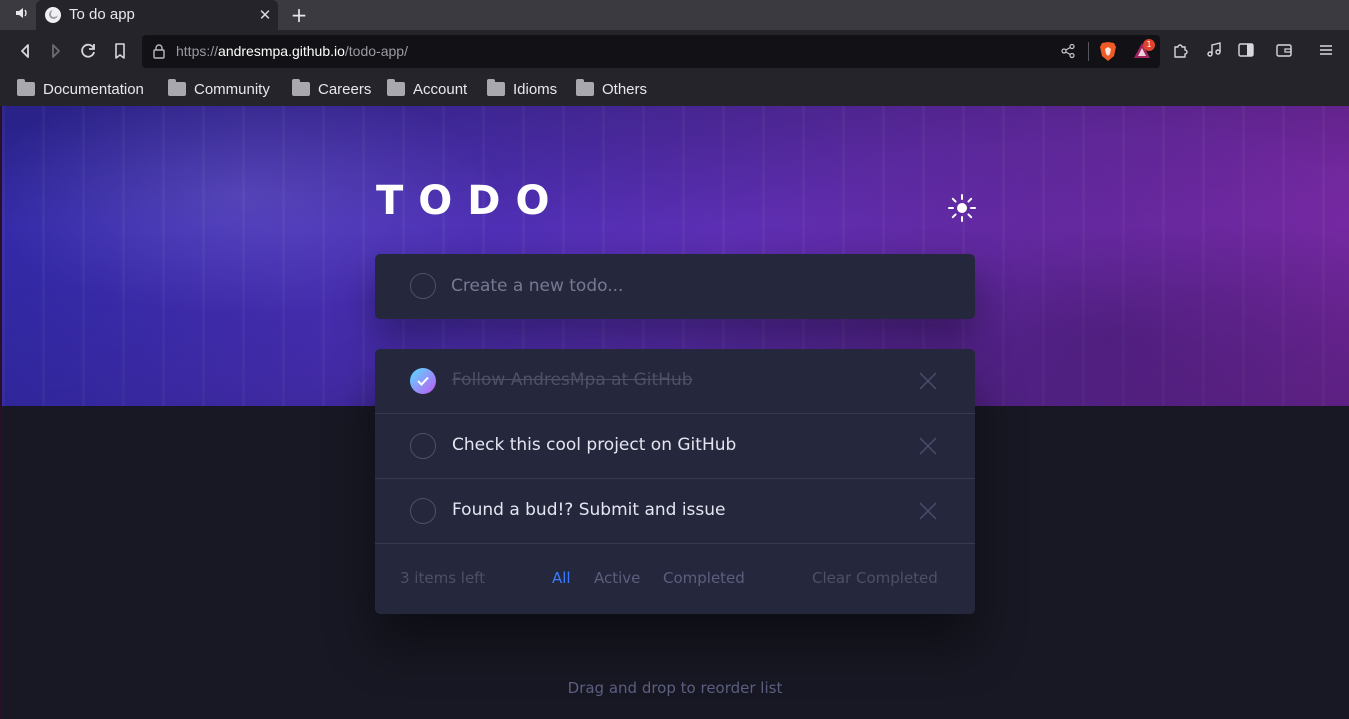  I want to click on bookmark-folder-community: Community, so click(219, 89).